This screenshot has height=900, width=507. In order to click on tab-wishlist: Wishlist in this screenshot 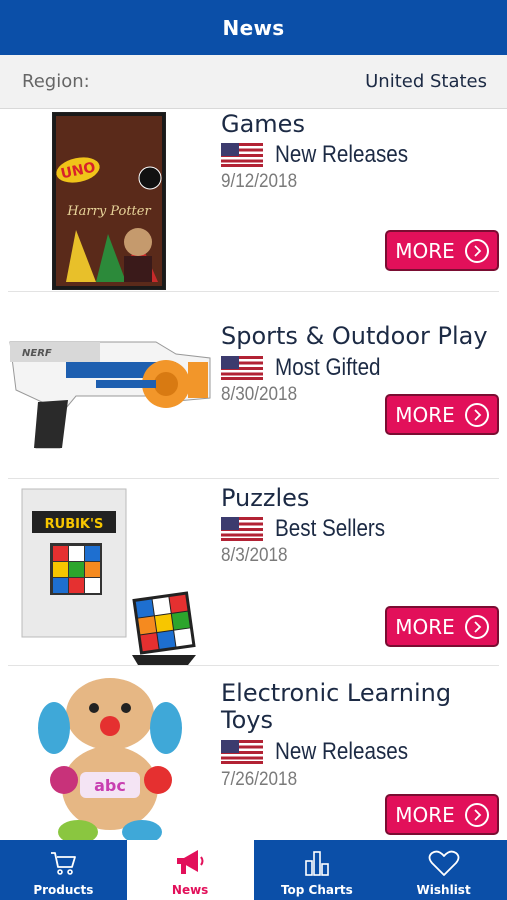, I will do `click(443, 870)`.